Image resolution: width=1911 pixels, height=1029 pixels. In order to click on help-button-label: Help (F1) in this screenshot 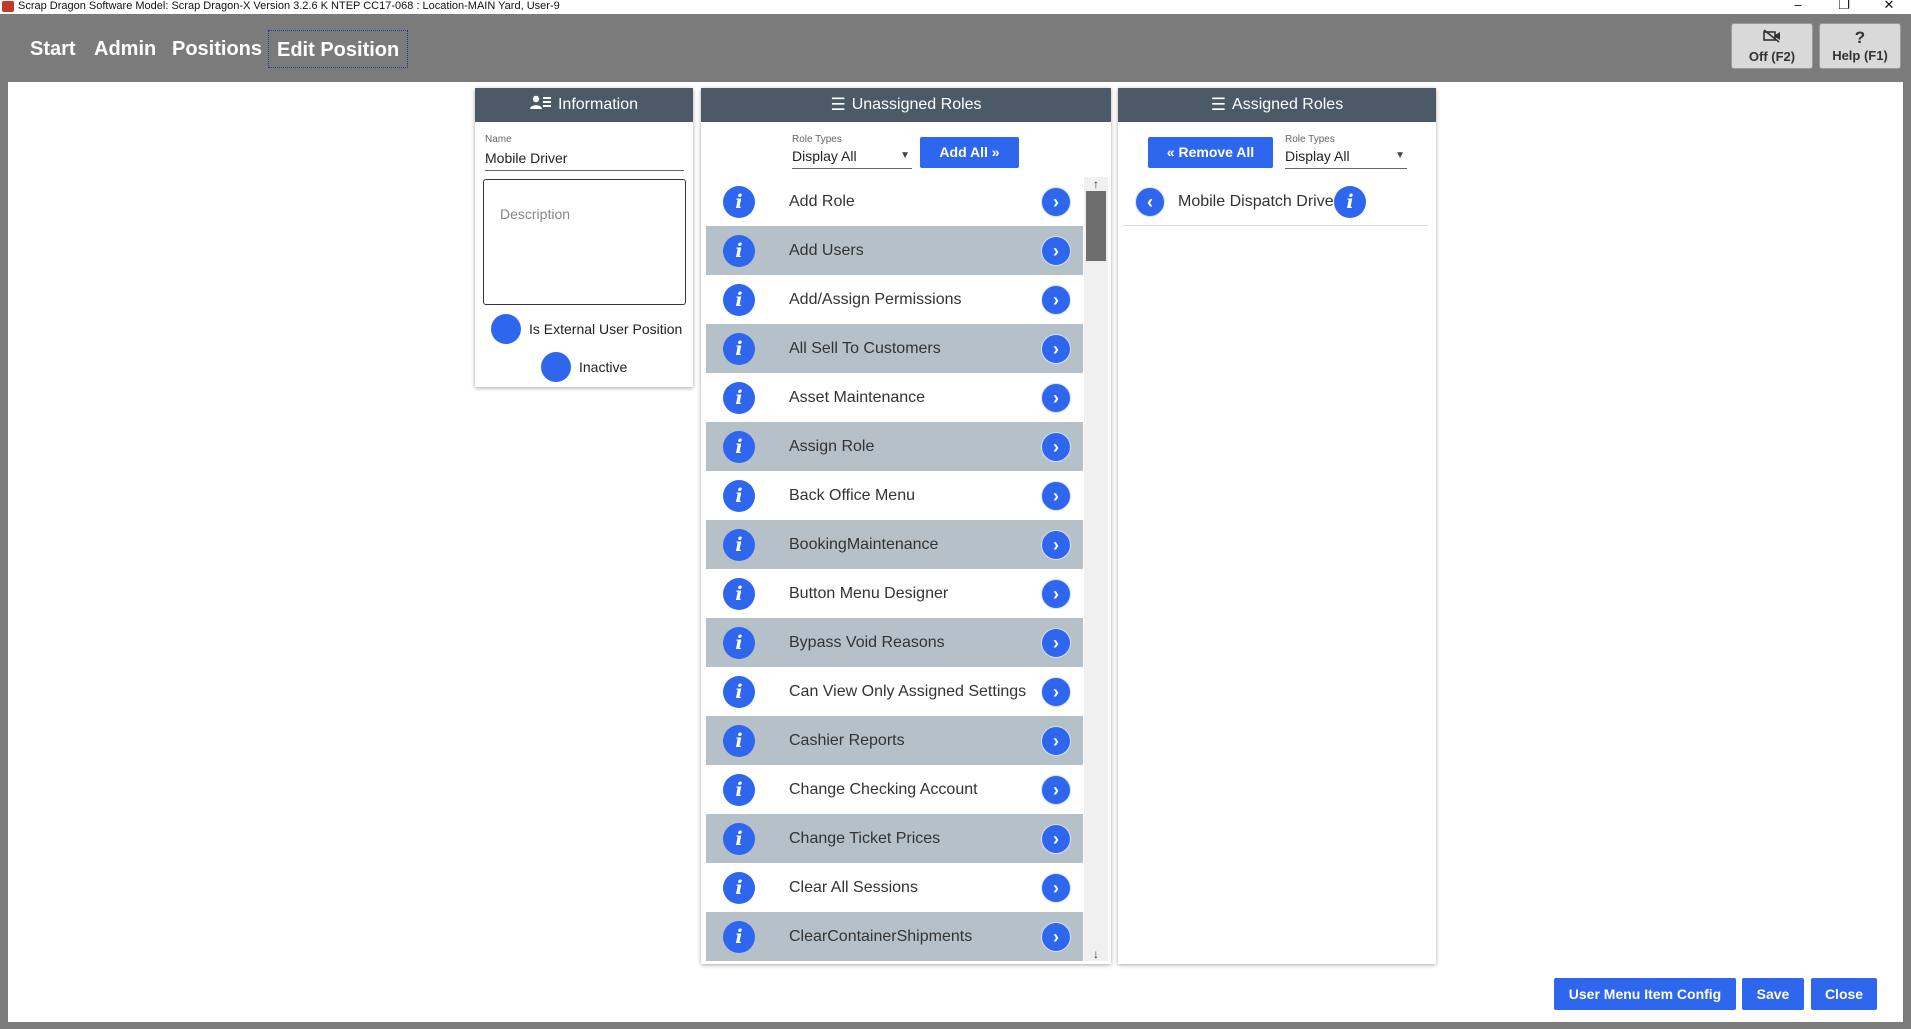, I will do `click(1860, 55)`.